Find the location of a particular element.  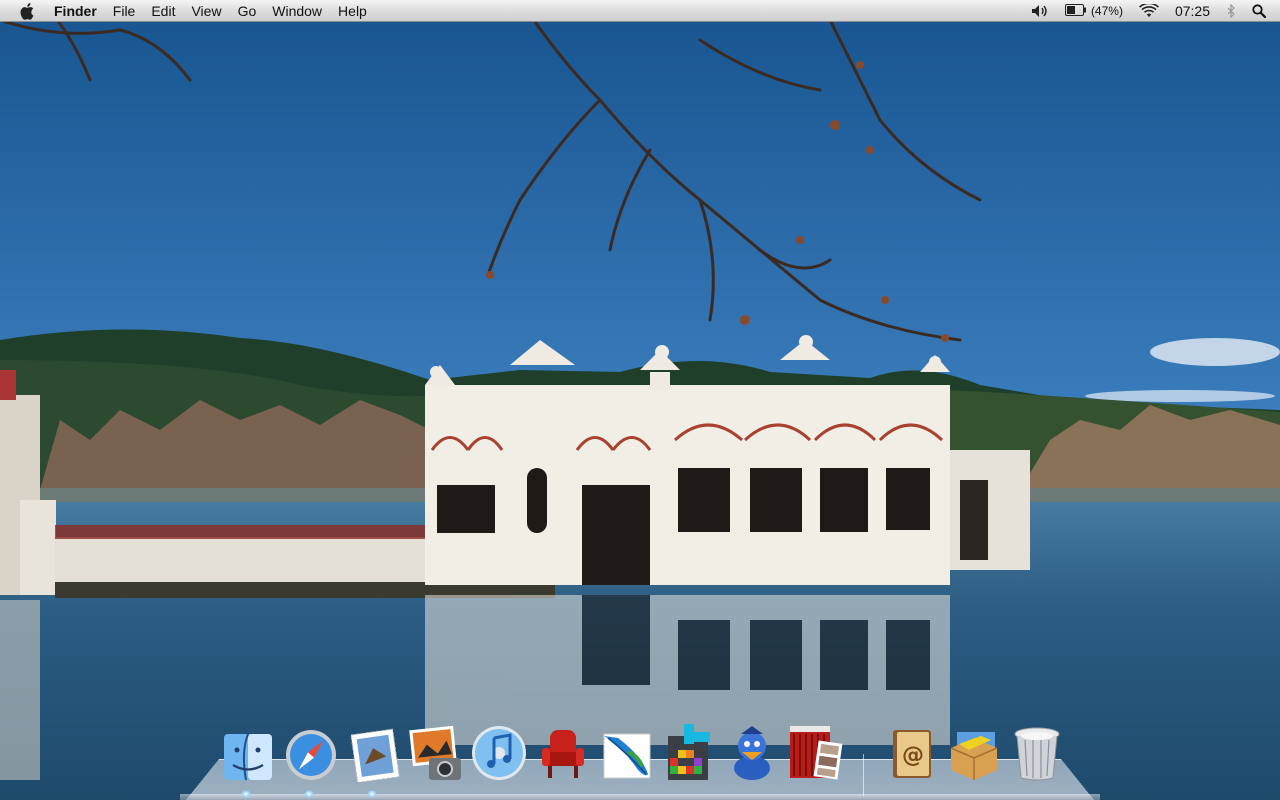

dock-item-front-row is located at coordinates (563, 750).